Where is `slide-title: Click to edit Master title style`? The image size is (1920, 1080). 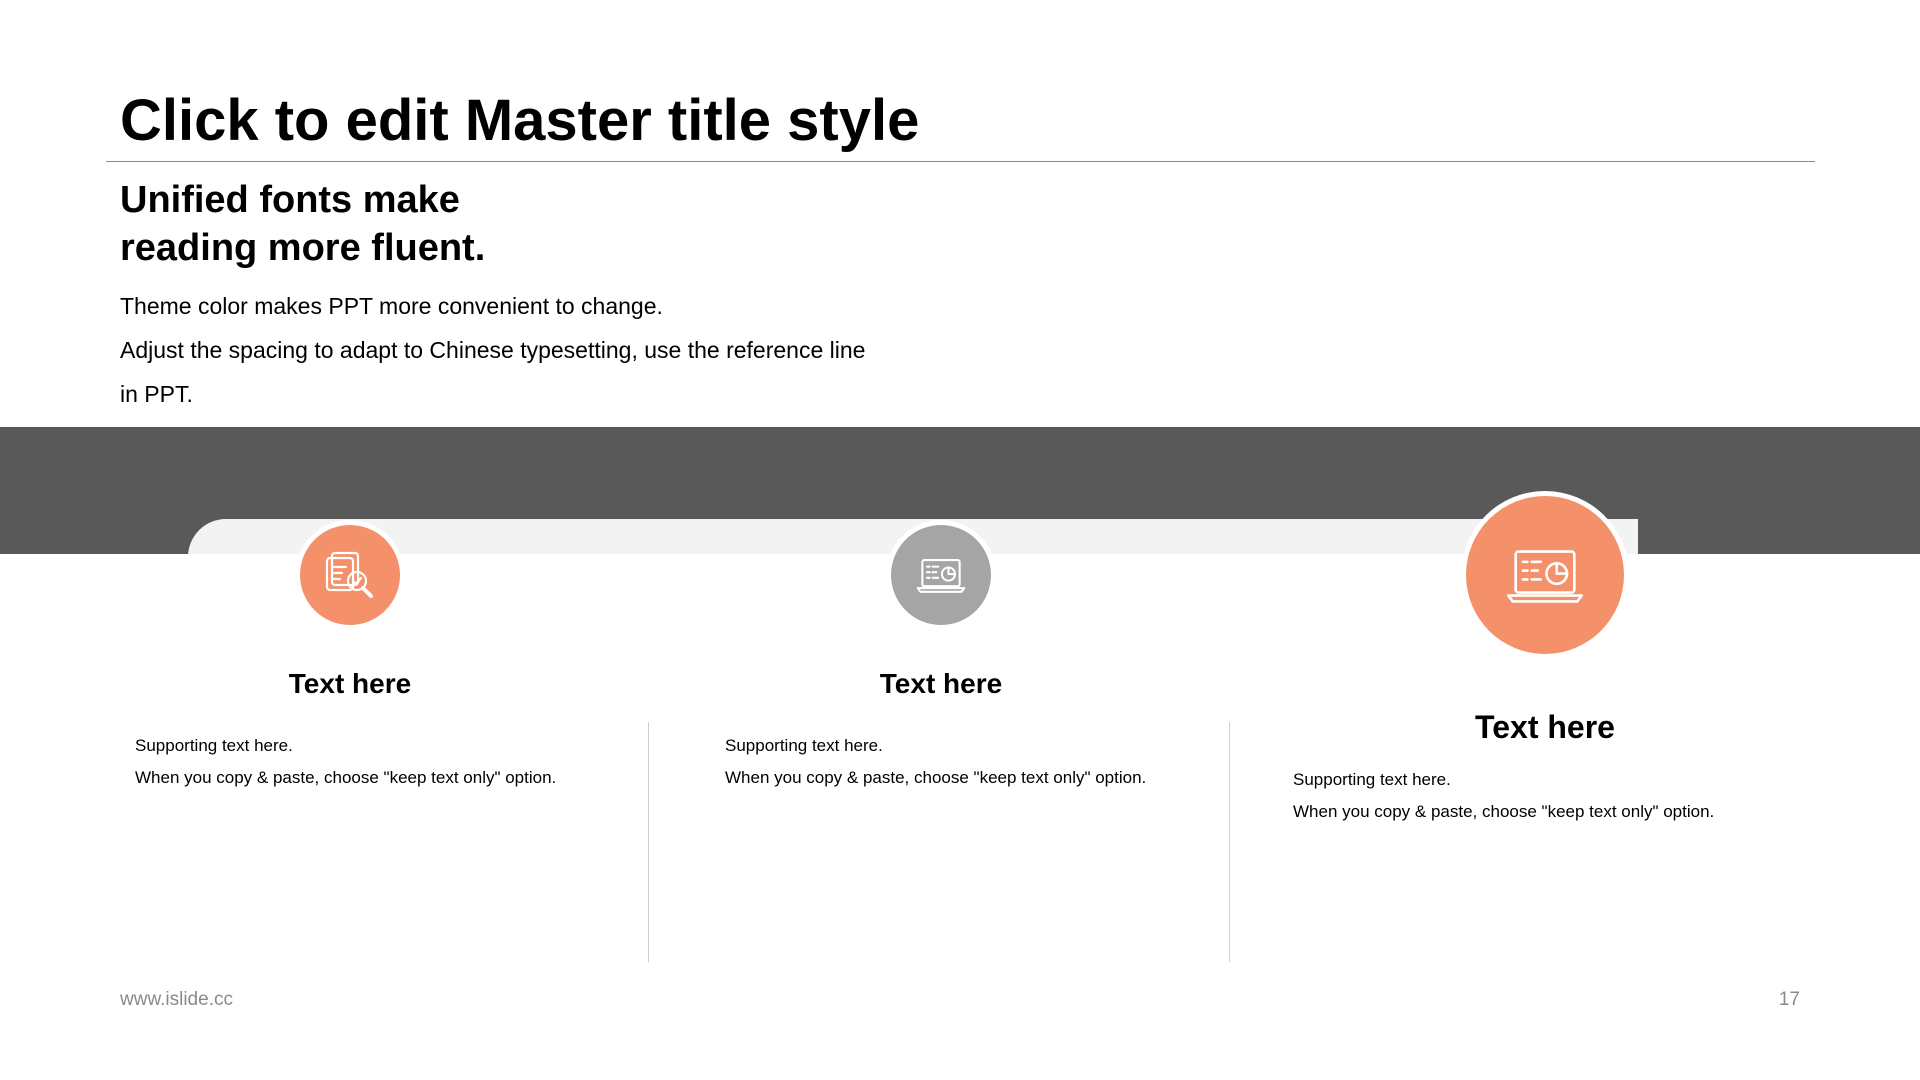 slide-title: Click to edit Master title style is located at coordinates (519, 121).